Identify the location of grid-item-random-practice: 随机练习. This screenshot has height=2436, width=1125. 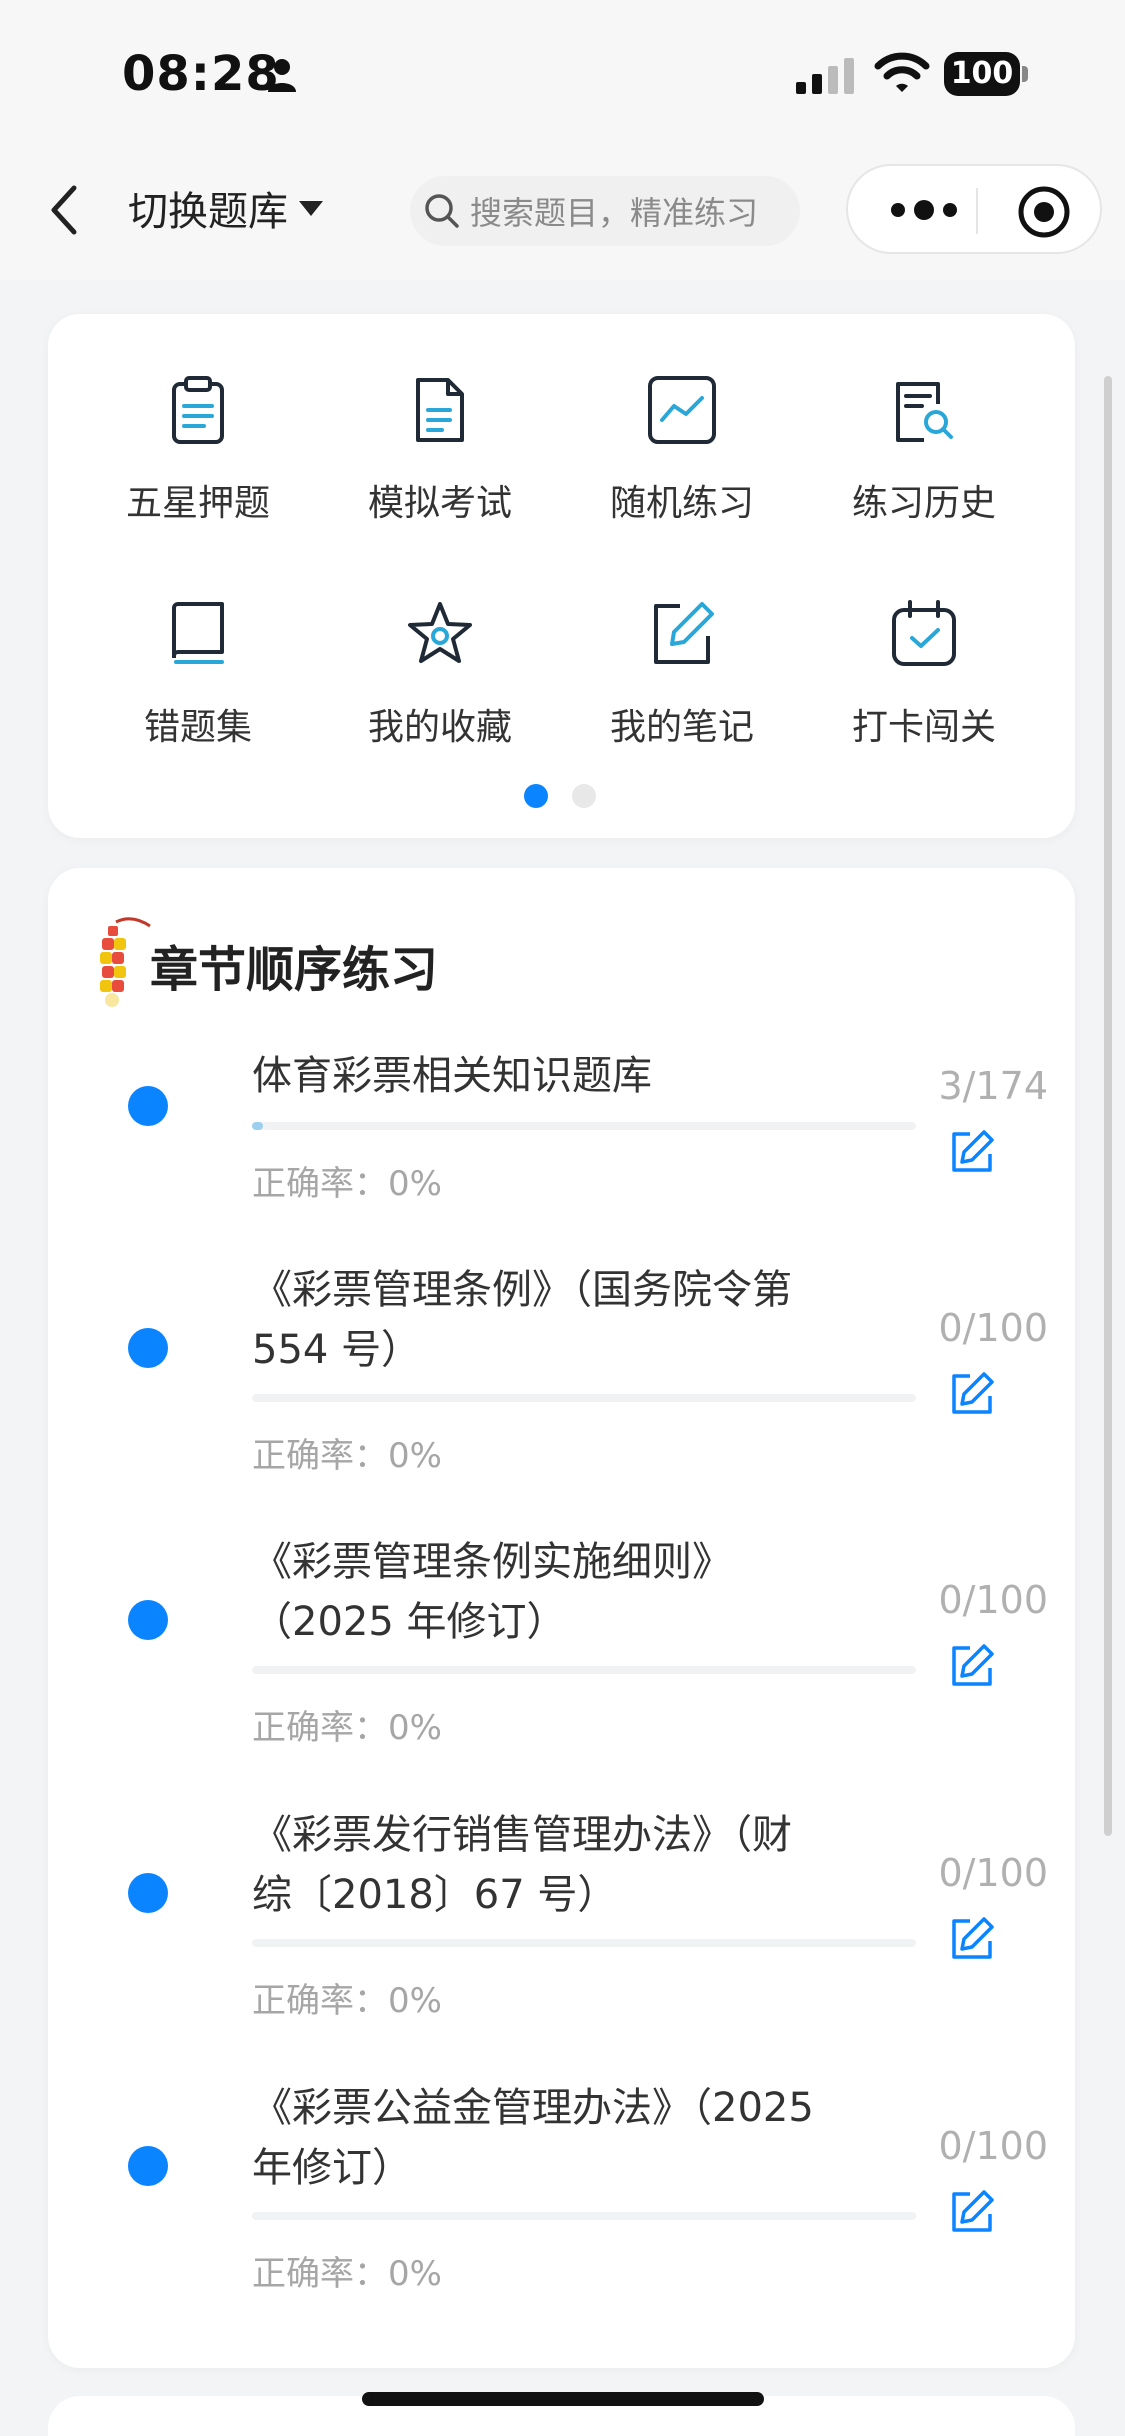
(682, 459).